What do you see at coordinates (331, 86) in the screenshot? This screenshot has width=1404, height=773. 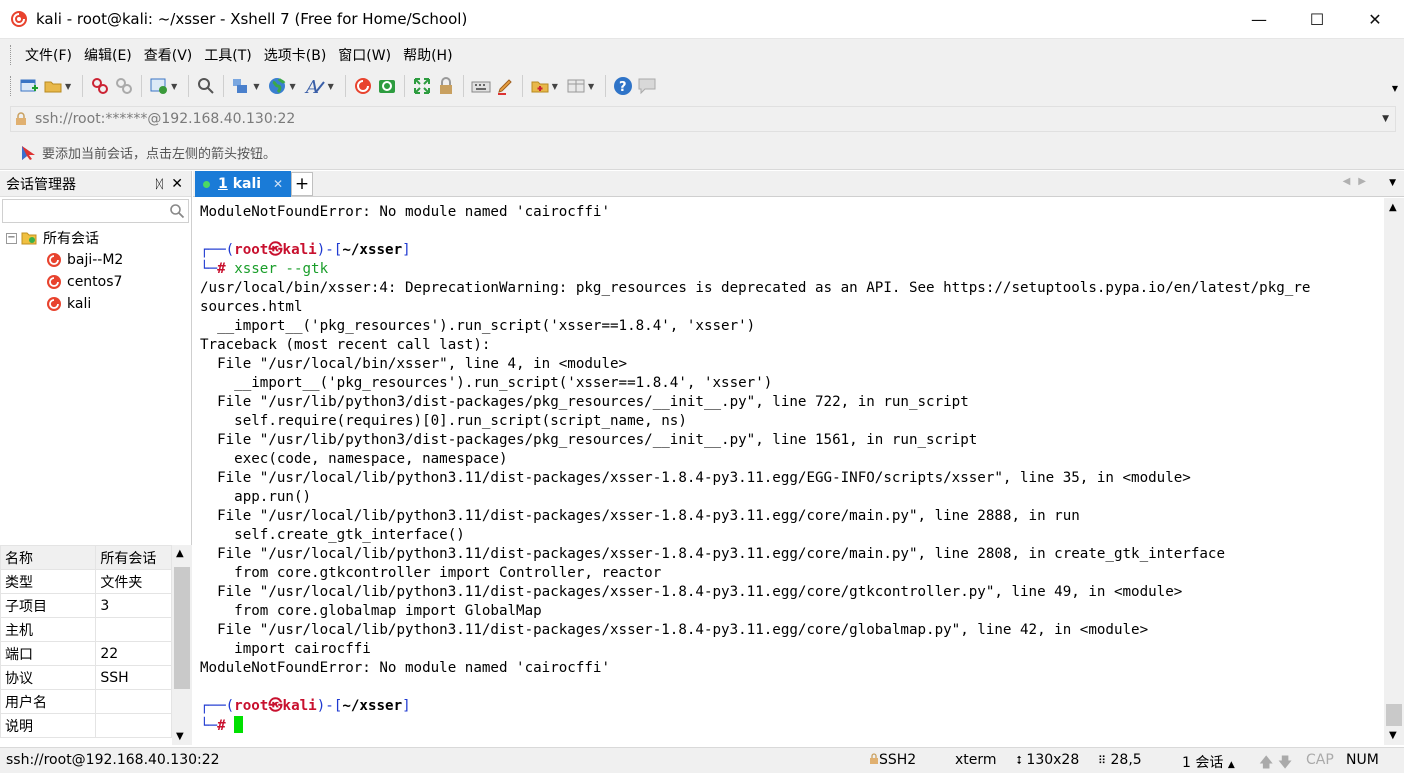 I see `font-caret-icon: ▼` at bounding box center [331, 86].